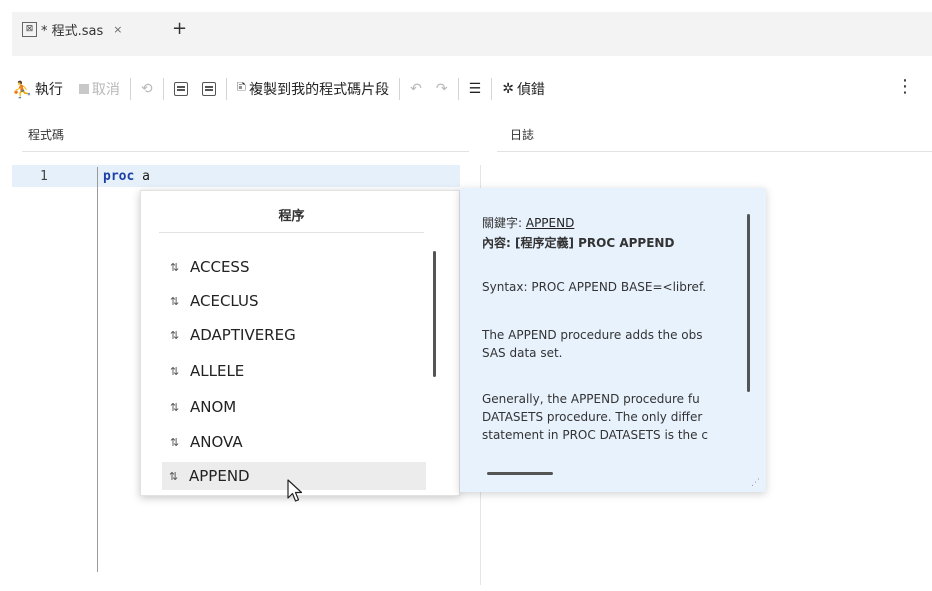 Image resolution: width=932 pixels, height=591 pixels. Describe the element at coordinates (179, 28) in the screenshot. I see `add-tab-button: +` at that location.